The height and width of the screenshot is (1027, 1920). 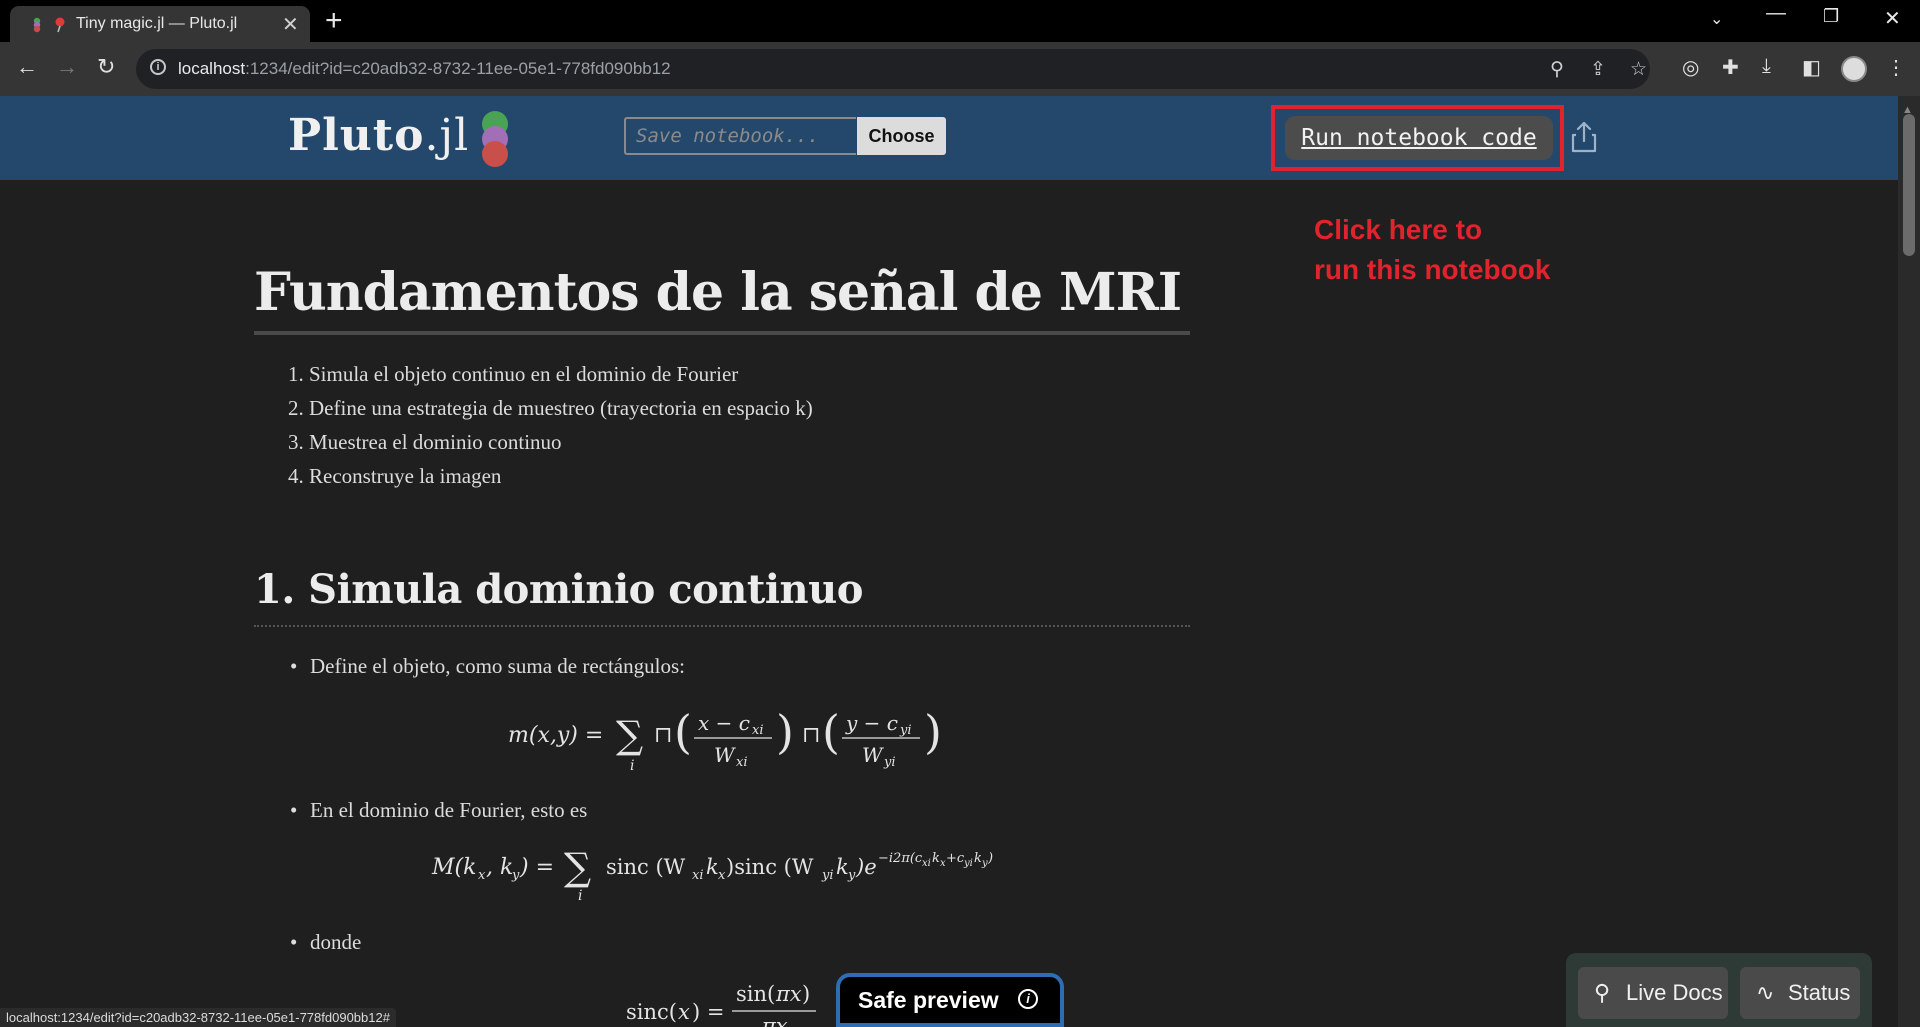 I want to click on svg-text: )e, so click(x=866, y=867).